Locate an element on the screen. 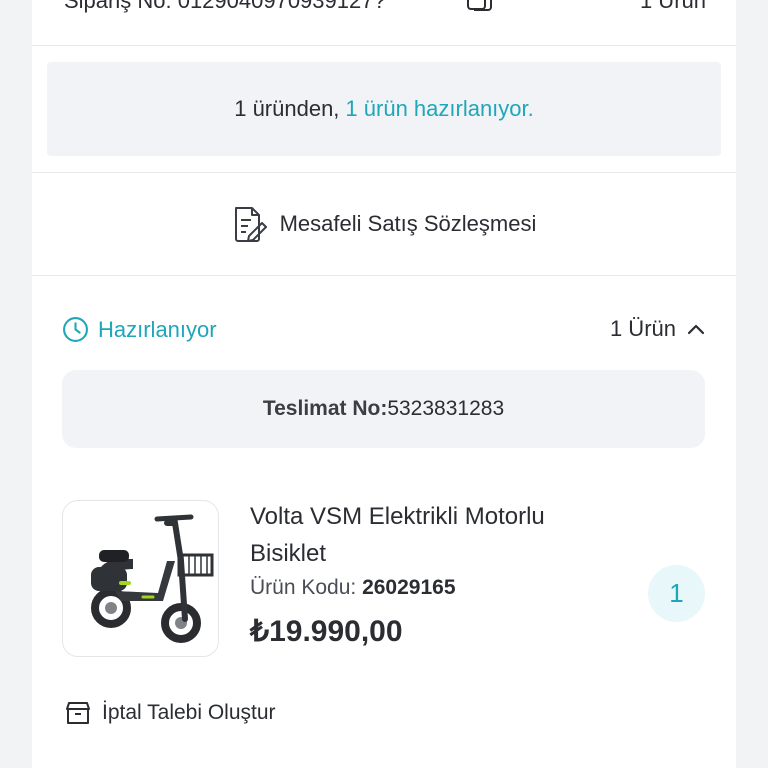 Image resolution: width=768 pixels, height=768 pixels. delivery-number-box: Teslimat No: 5323831283 is located at coordinates (383, 409).